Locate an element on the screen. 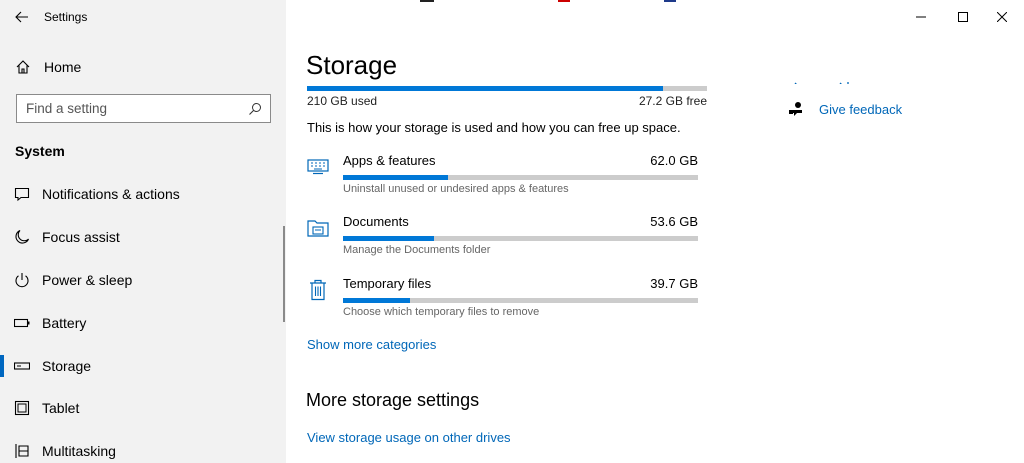 The width and height of the screenshot is (1024, 463). sidebar-scrollbar is located at coordinates (284, 274).